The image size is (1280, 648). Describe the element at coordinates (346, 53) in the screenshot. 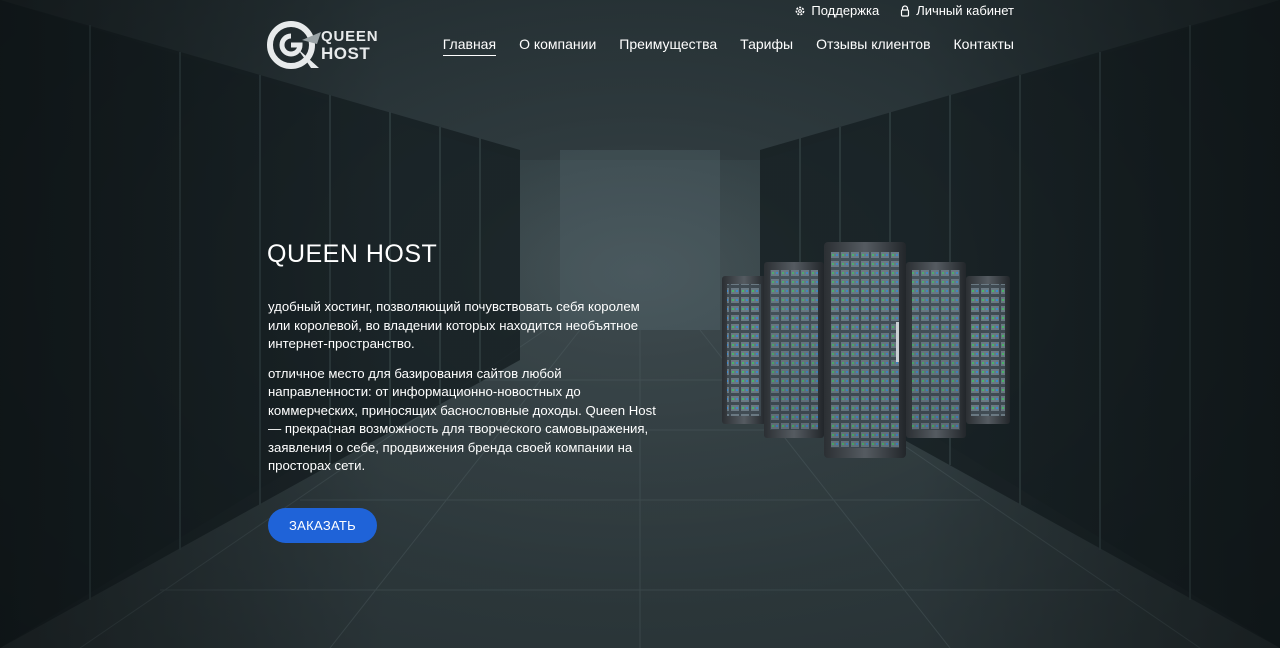

I see `logo-line-2: HOST` at that location.